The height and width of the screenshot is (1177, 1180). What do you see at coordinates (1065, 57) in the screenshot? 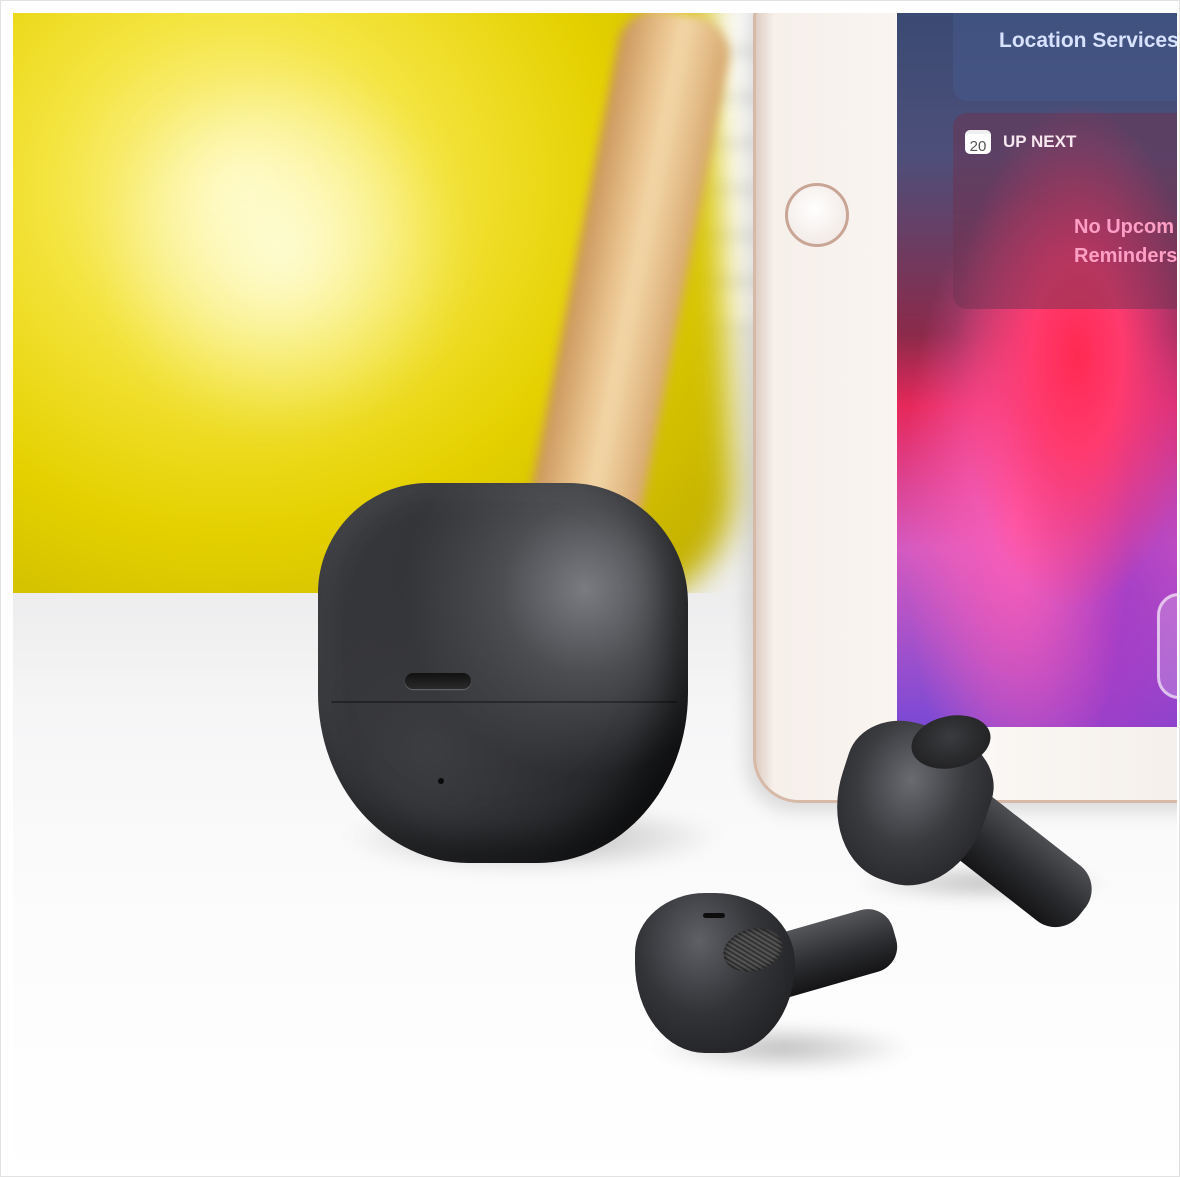
I see `location-services-widget: Location Services` at bounding box center [1065, 57].